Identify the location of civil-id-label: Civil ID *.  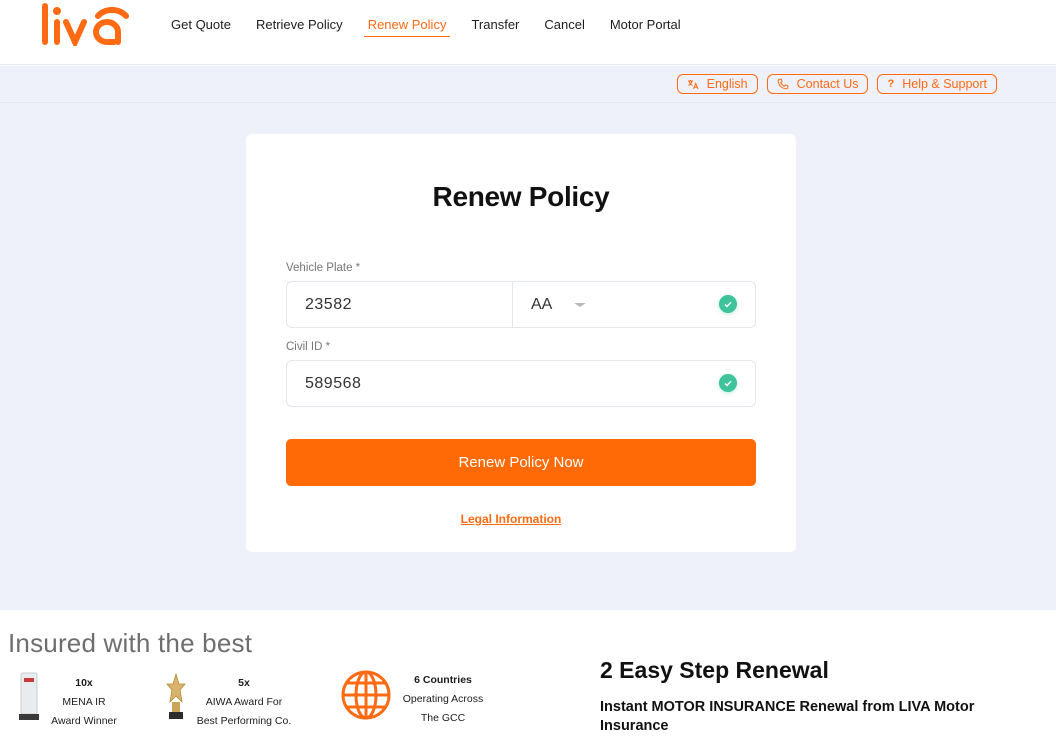
(308, 347).